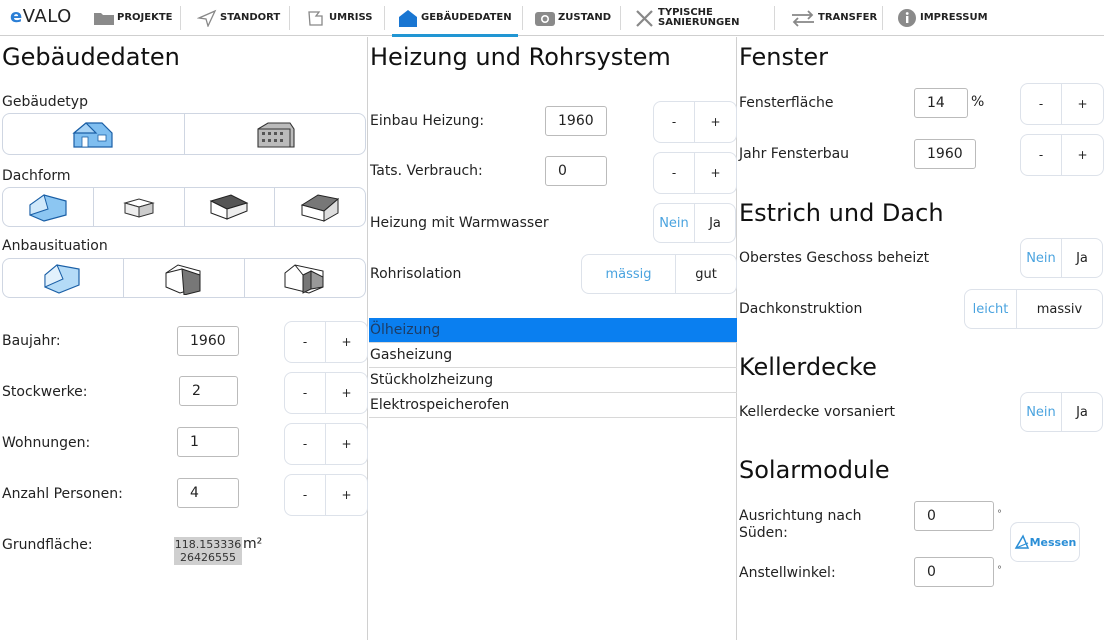 Image resolution: width=1104 pixels, height=640 pixels. I want to click on verbrauch-input: 0, so click(576, 171).